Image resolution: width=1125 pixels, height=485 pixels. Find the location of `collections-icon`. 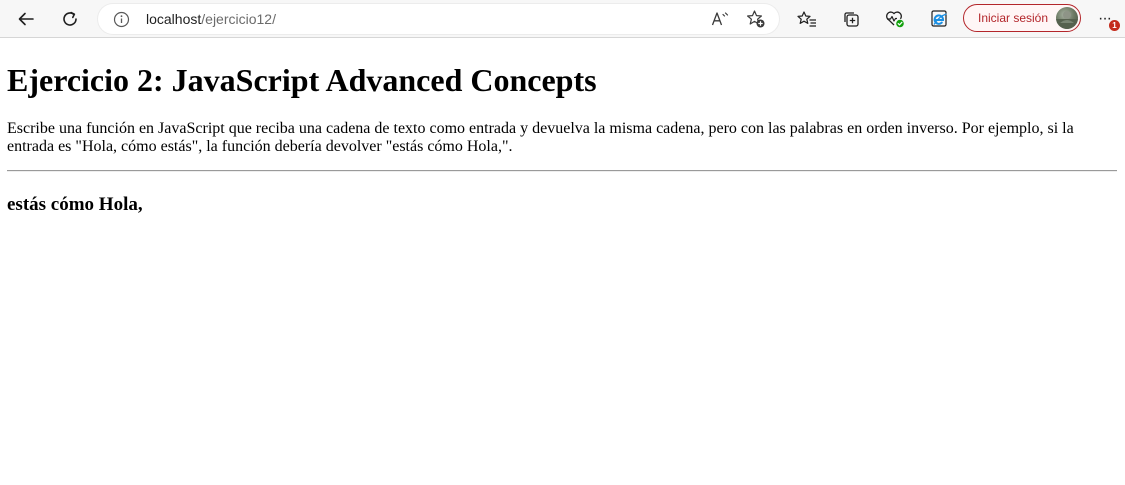

collections-icon is located at coordinates (851, 19).